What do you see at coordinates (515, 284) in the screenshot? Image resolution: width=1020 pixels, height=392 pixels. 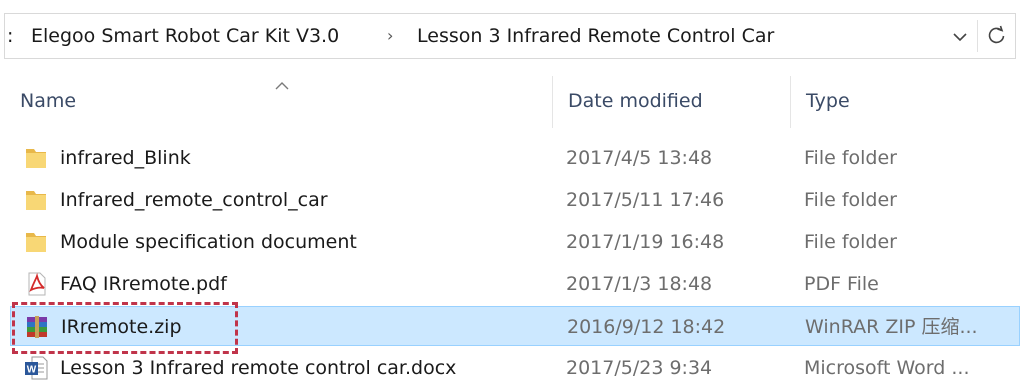 I see `file-row: FAQ IRremote.pdf 2017/1/3 18:48 PDF File` at bounding box center [515, 284].